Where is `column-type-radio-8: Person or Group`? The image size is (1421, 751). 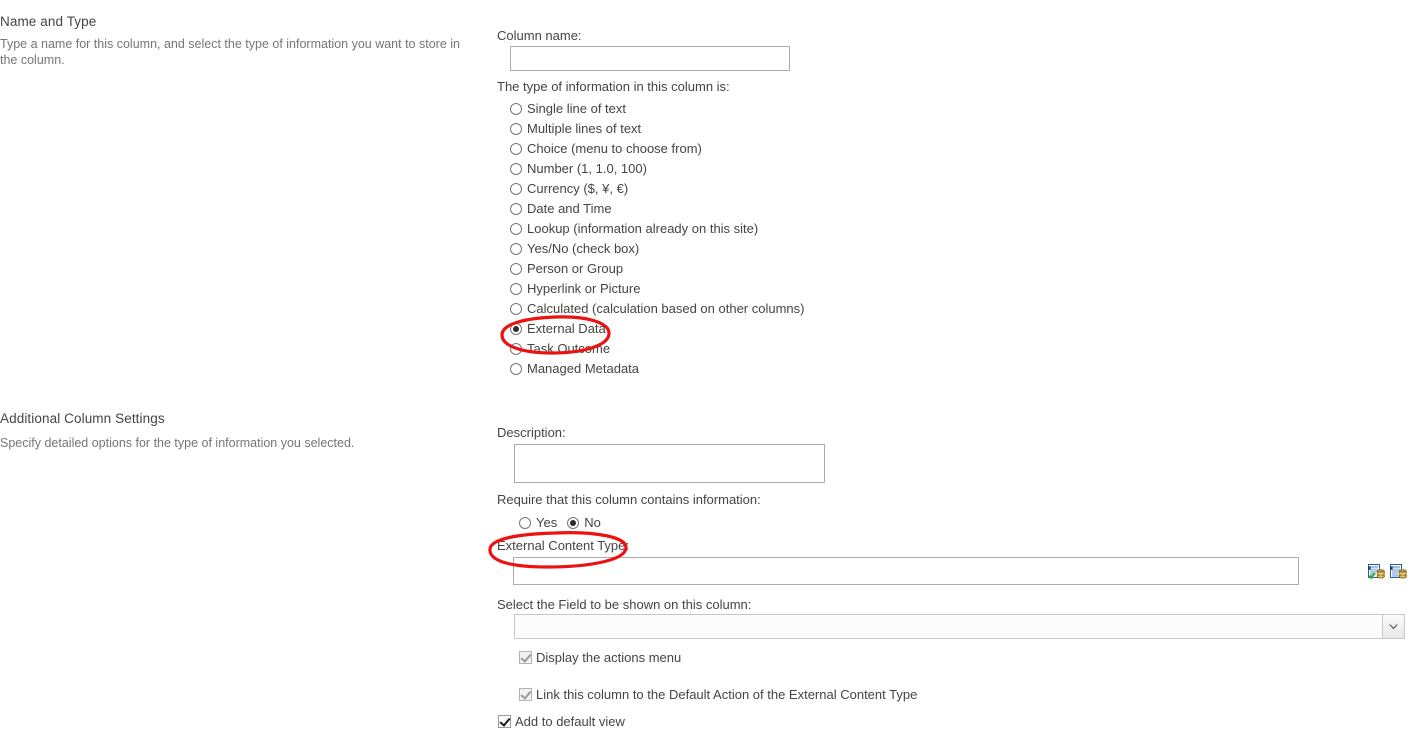
column-type-radio-8: Person or Group is located at coordinates (657, 269).